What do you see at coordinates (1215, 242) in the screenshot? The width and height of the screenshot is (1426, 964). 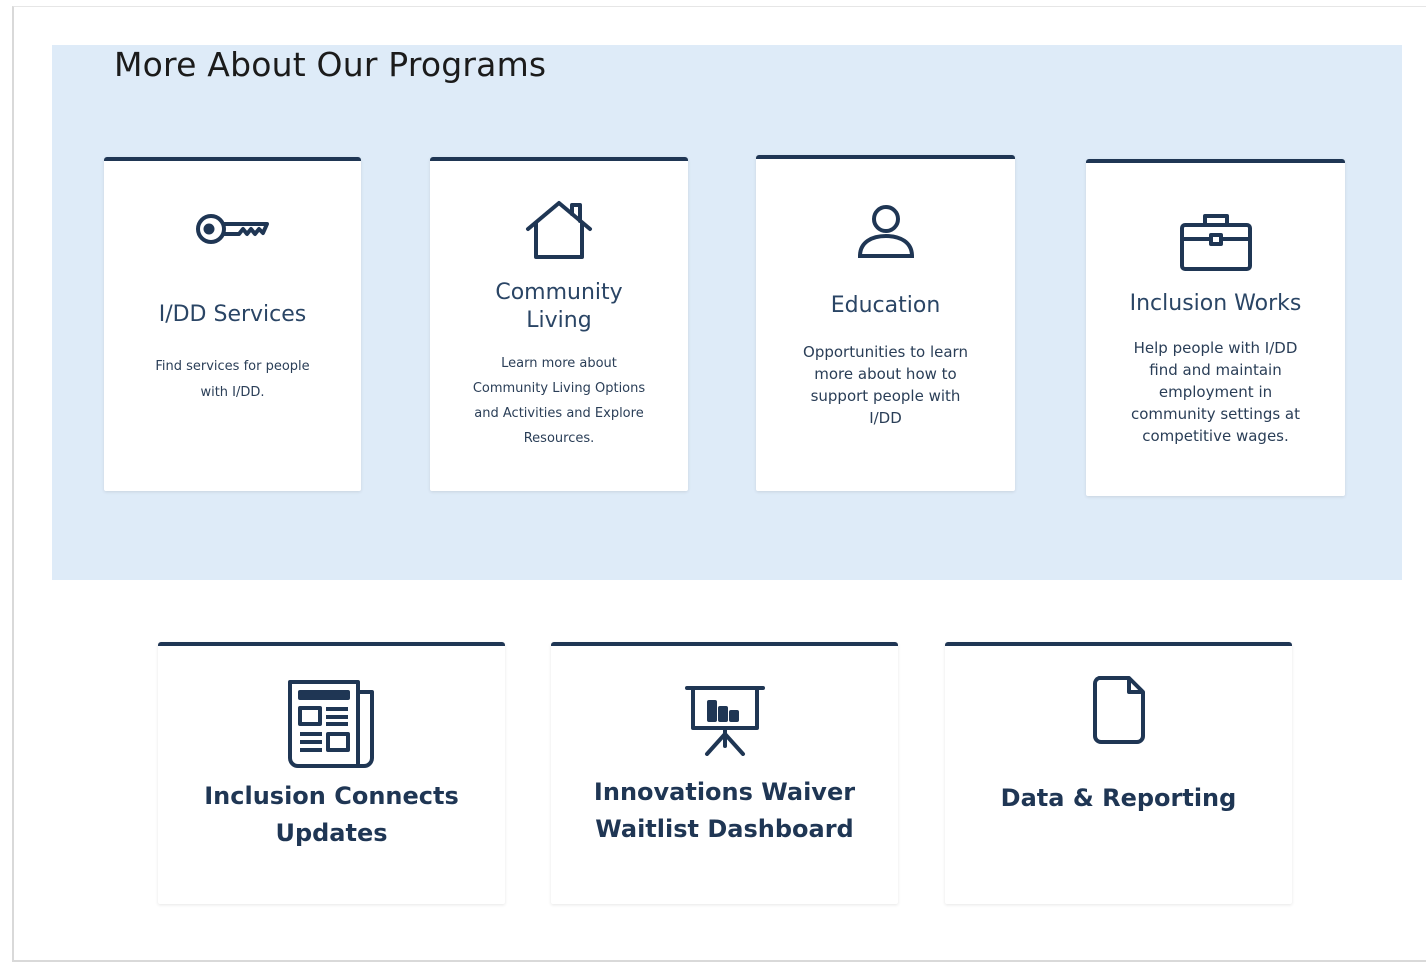 I see `briefcase-icon` at bounding box center [1215, 242].